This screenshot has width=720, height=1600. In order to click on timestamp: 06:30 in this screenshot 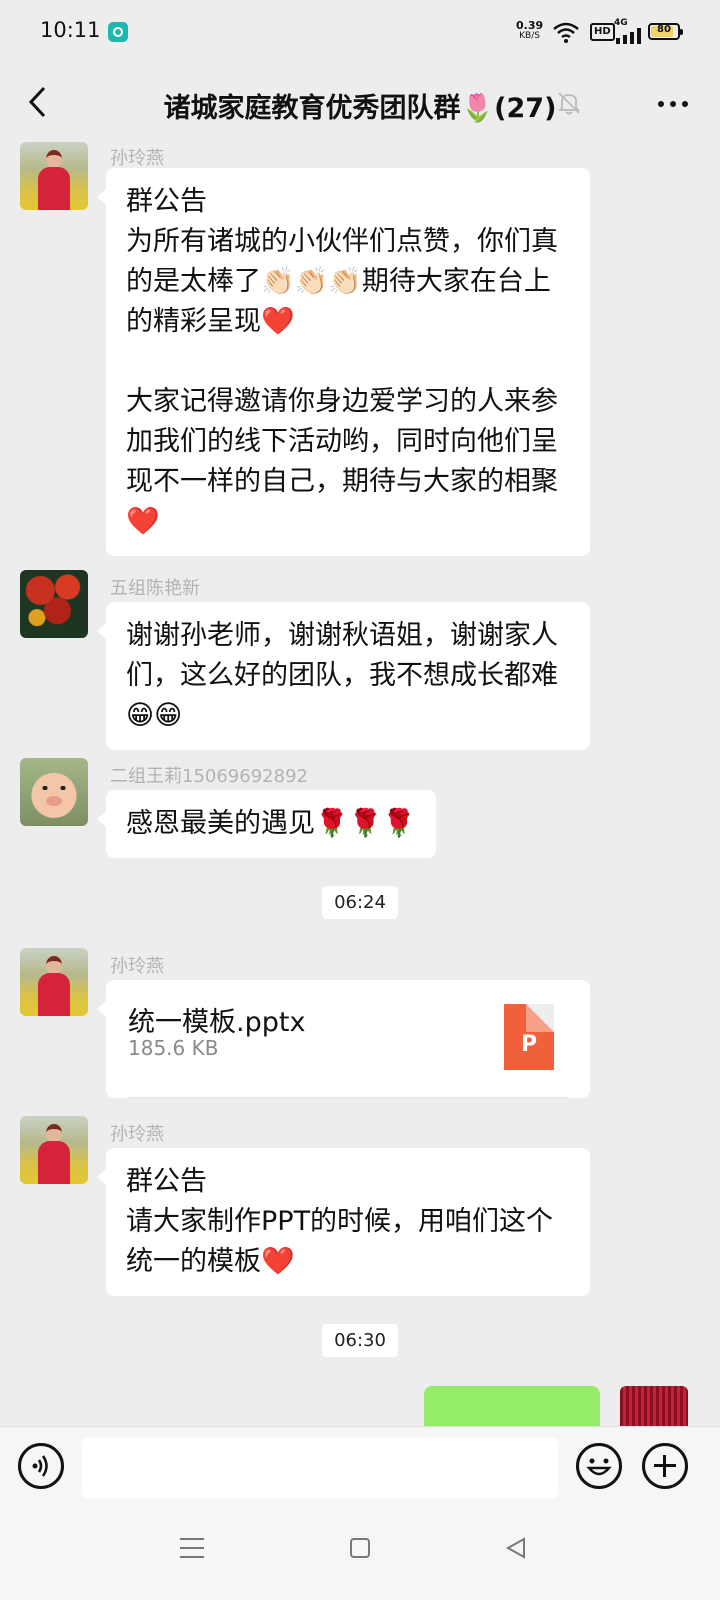, I will do `click(360, 1340)`.